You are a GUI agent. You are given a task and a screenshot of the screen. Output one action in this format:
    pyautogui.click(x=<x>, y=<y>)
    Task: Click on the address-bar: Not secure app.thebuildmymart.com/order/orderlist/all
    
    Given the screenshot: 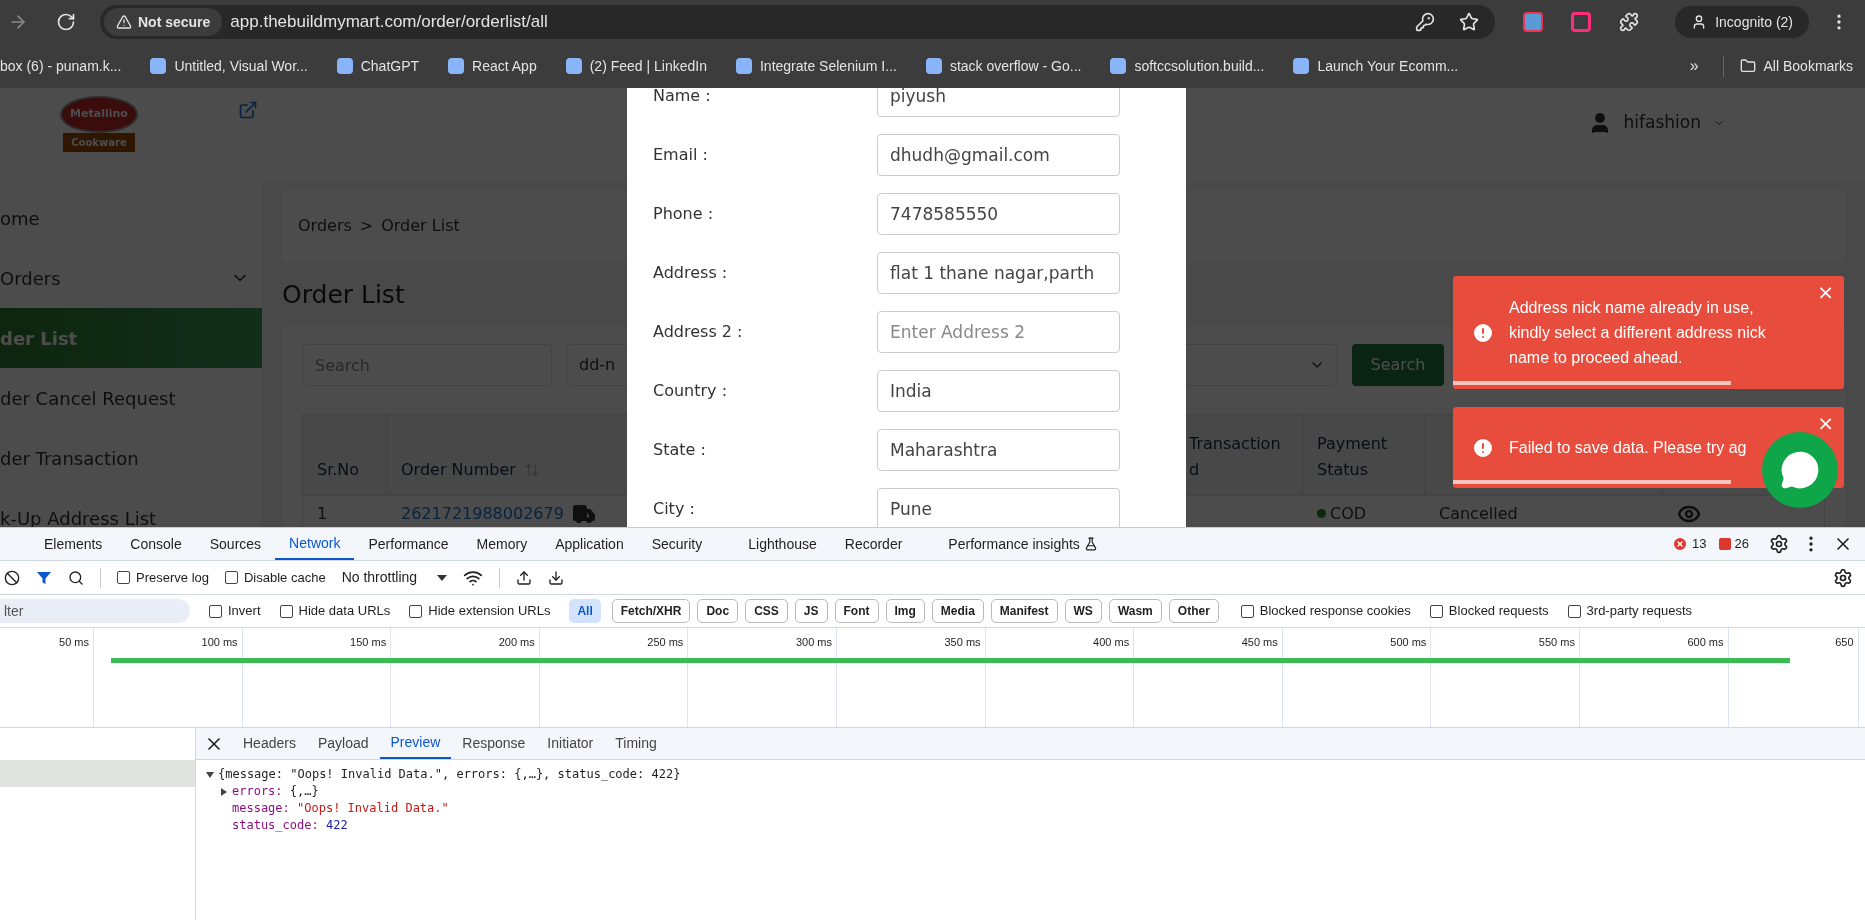 What is the action you would take?
    pyautogui.click(x=798, y=22)
    